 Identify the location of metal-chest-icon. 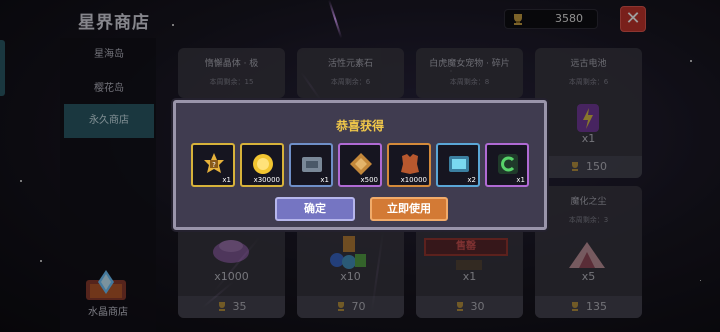
(312, 164).